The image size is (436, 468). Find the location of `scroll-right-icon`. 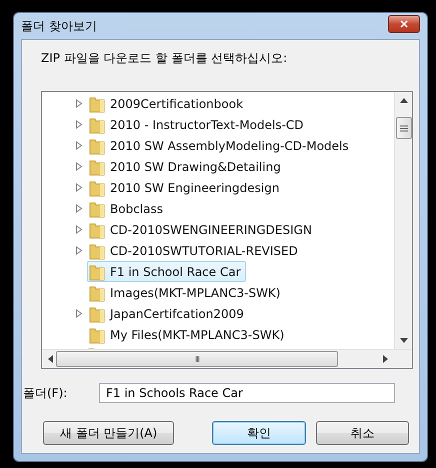

scroll-right-icon is located at coordinates (385, 359).